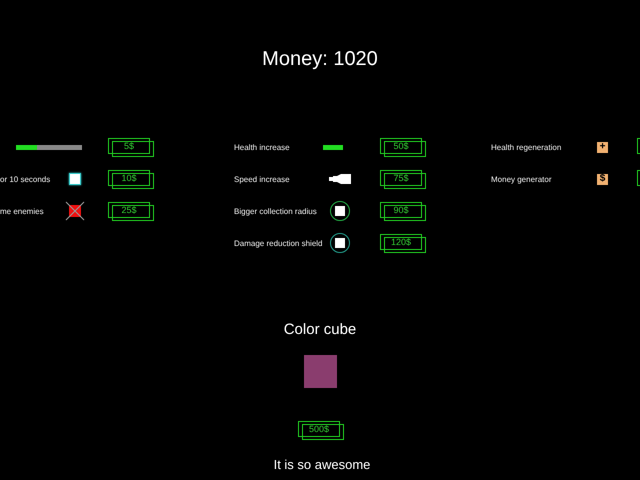 The image size is (640, 480). Describe the element at coordinates (340, 179) in the screenshot. I see `bullet-icon` at that location.